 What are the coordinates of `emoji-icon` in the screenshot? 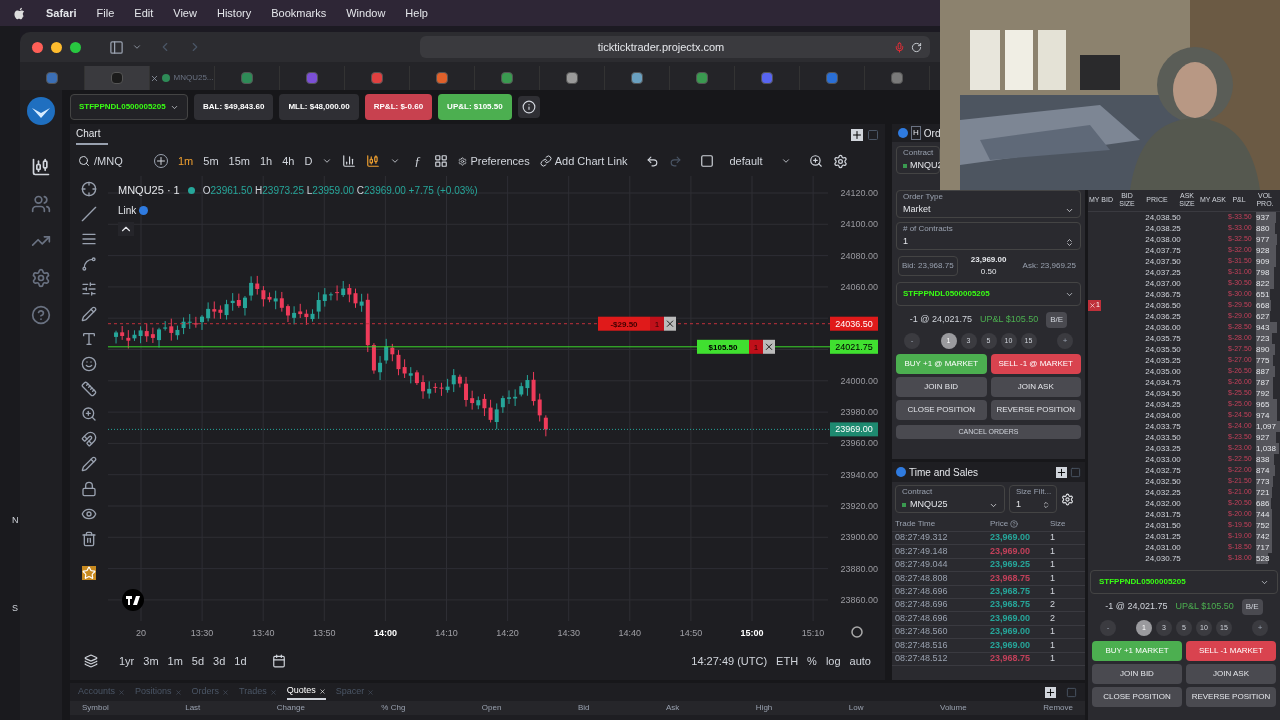 It's located at (89, 364).